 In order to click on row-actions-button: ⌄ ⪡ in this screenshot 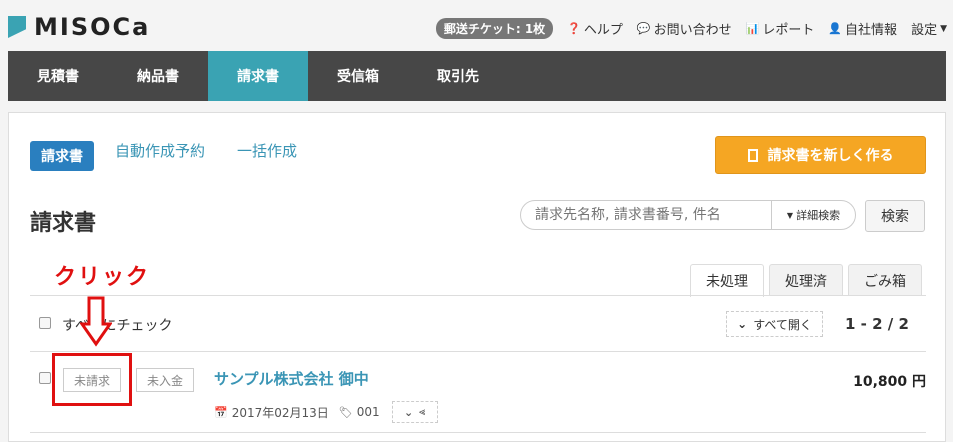, I will do `click(414, 412)`.